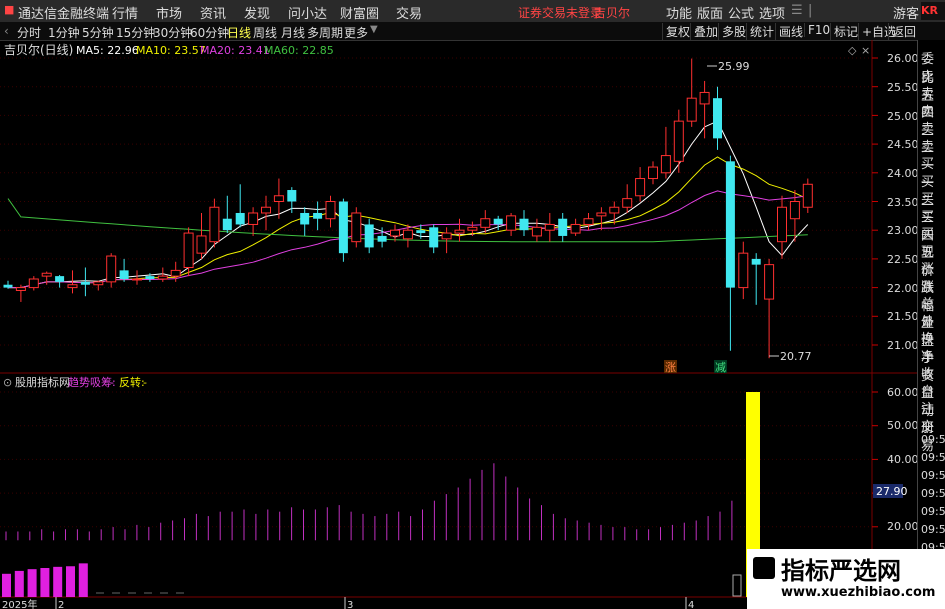 Image resolution: width=945 pixels, height=609 pixels. What do you see at coordinates (841, 571) in the screenshot?
I see `watermark-title: 指标严选网` at bounding box center [841, 571].